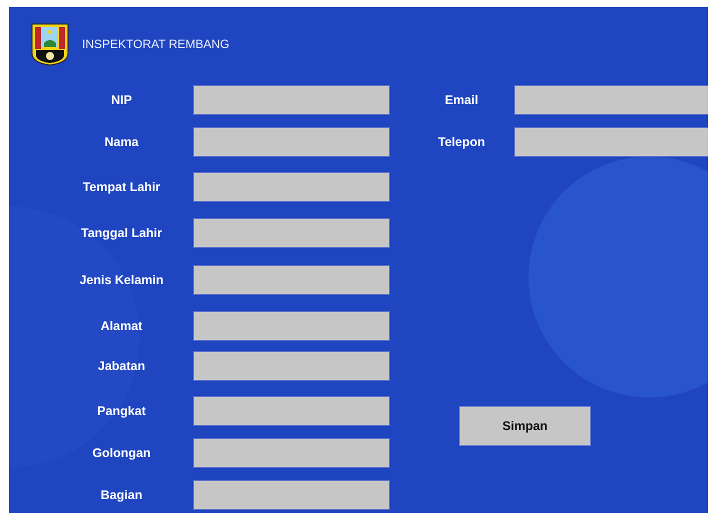 The width and height of the screenshot is (716, 513). What do you see at coordinates (121, 100) in the screenshot?
I see `field-label: NIP` at bounding box center [121, 100].